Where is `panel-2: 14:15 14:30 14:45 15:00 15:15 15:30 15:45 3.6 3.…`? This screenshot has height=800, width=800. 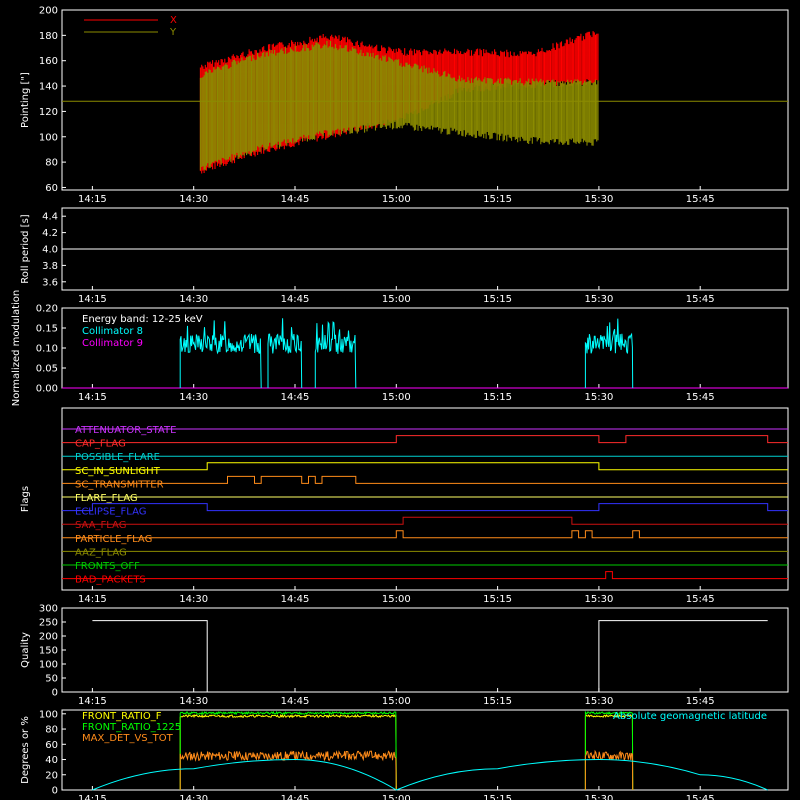
panel-2: 14:15 14:30 14:45 15:00 15:15 15:30 15:45 3.6 3.… is located at coordinates (404, 256).